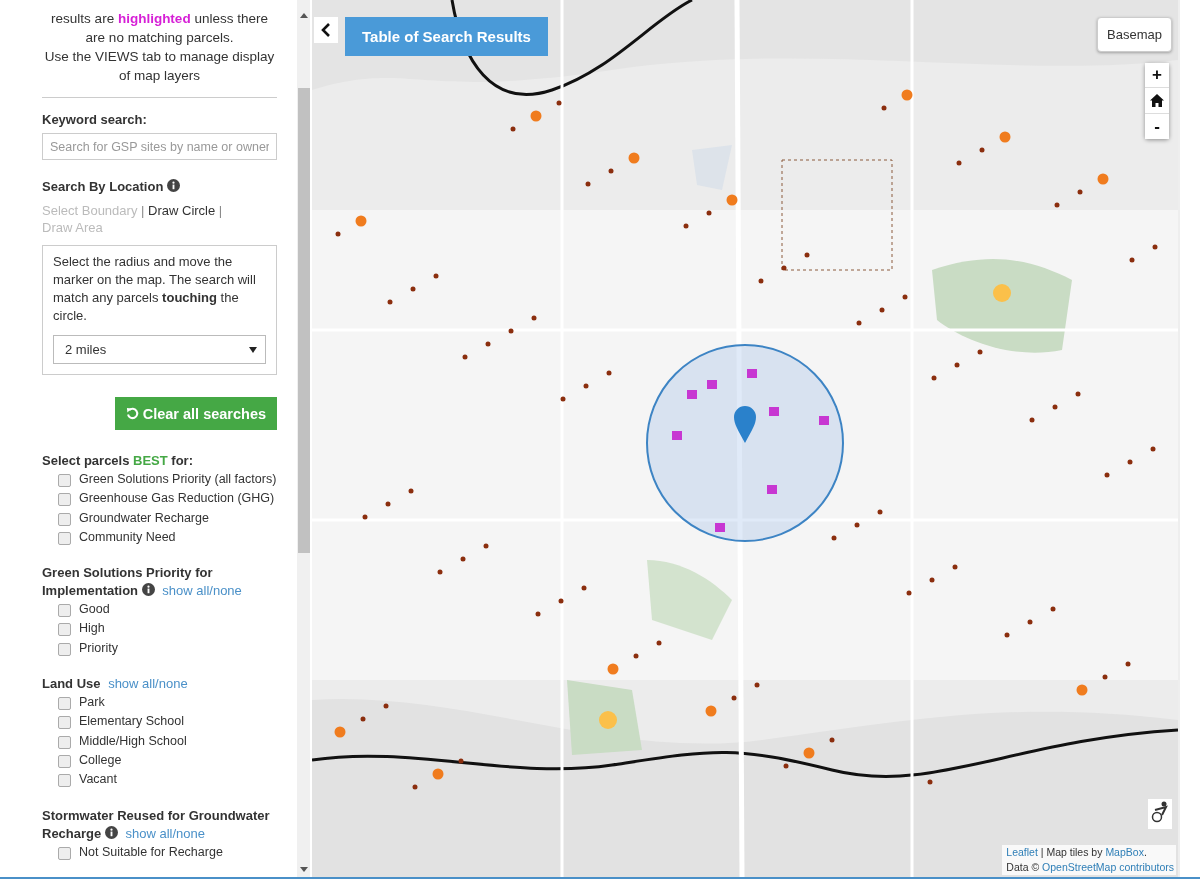 The height and width of the screenshot is (879, 1200). Describe the element at coordinates (178, 741) in the screenshot. I see `checkbox-label: Middle/High School` at that location.